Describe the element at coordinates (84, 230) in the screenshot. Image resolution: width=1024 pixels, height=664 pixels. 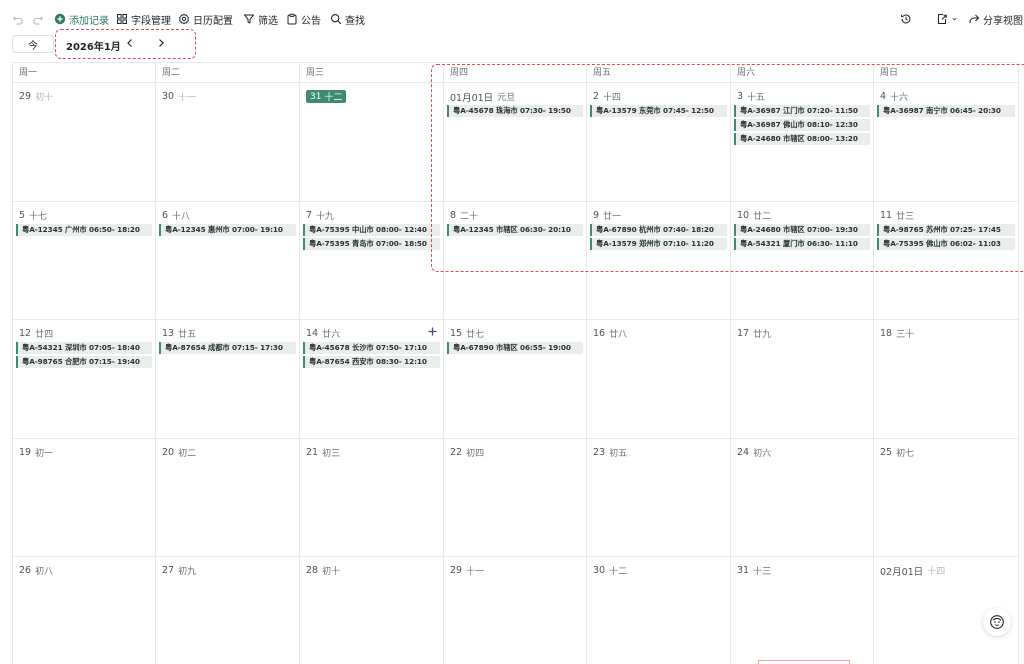
I see `event-chip: 粤A-12345 广州市 06:50- 18:20` at that location.